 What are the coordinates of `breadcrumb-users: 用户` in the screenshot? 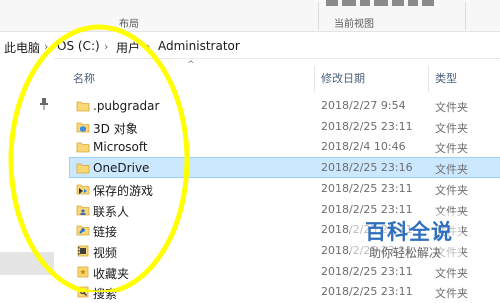 It's located at (128, 47).